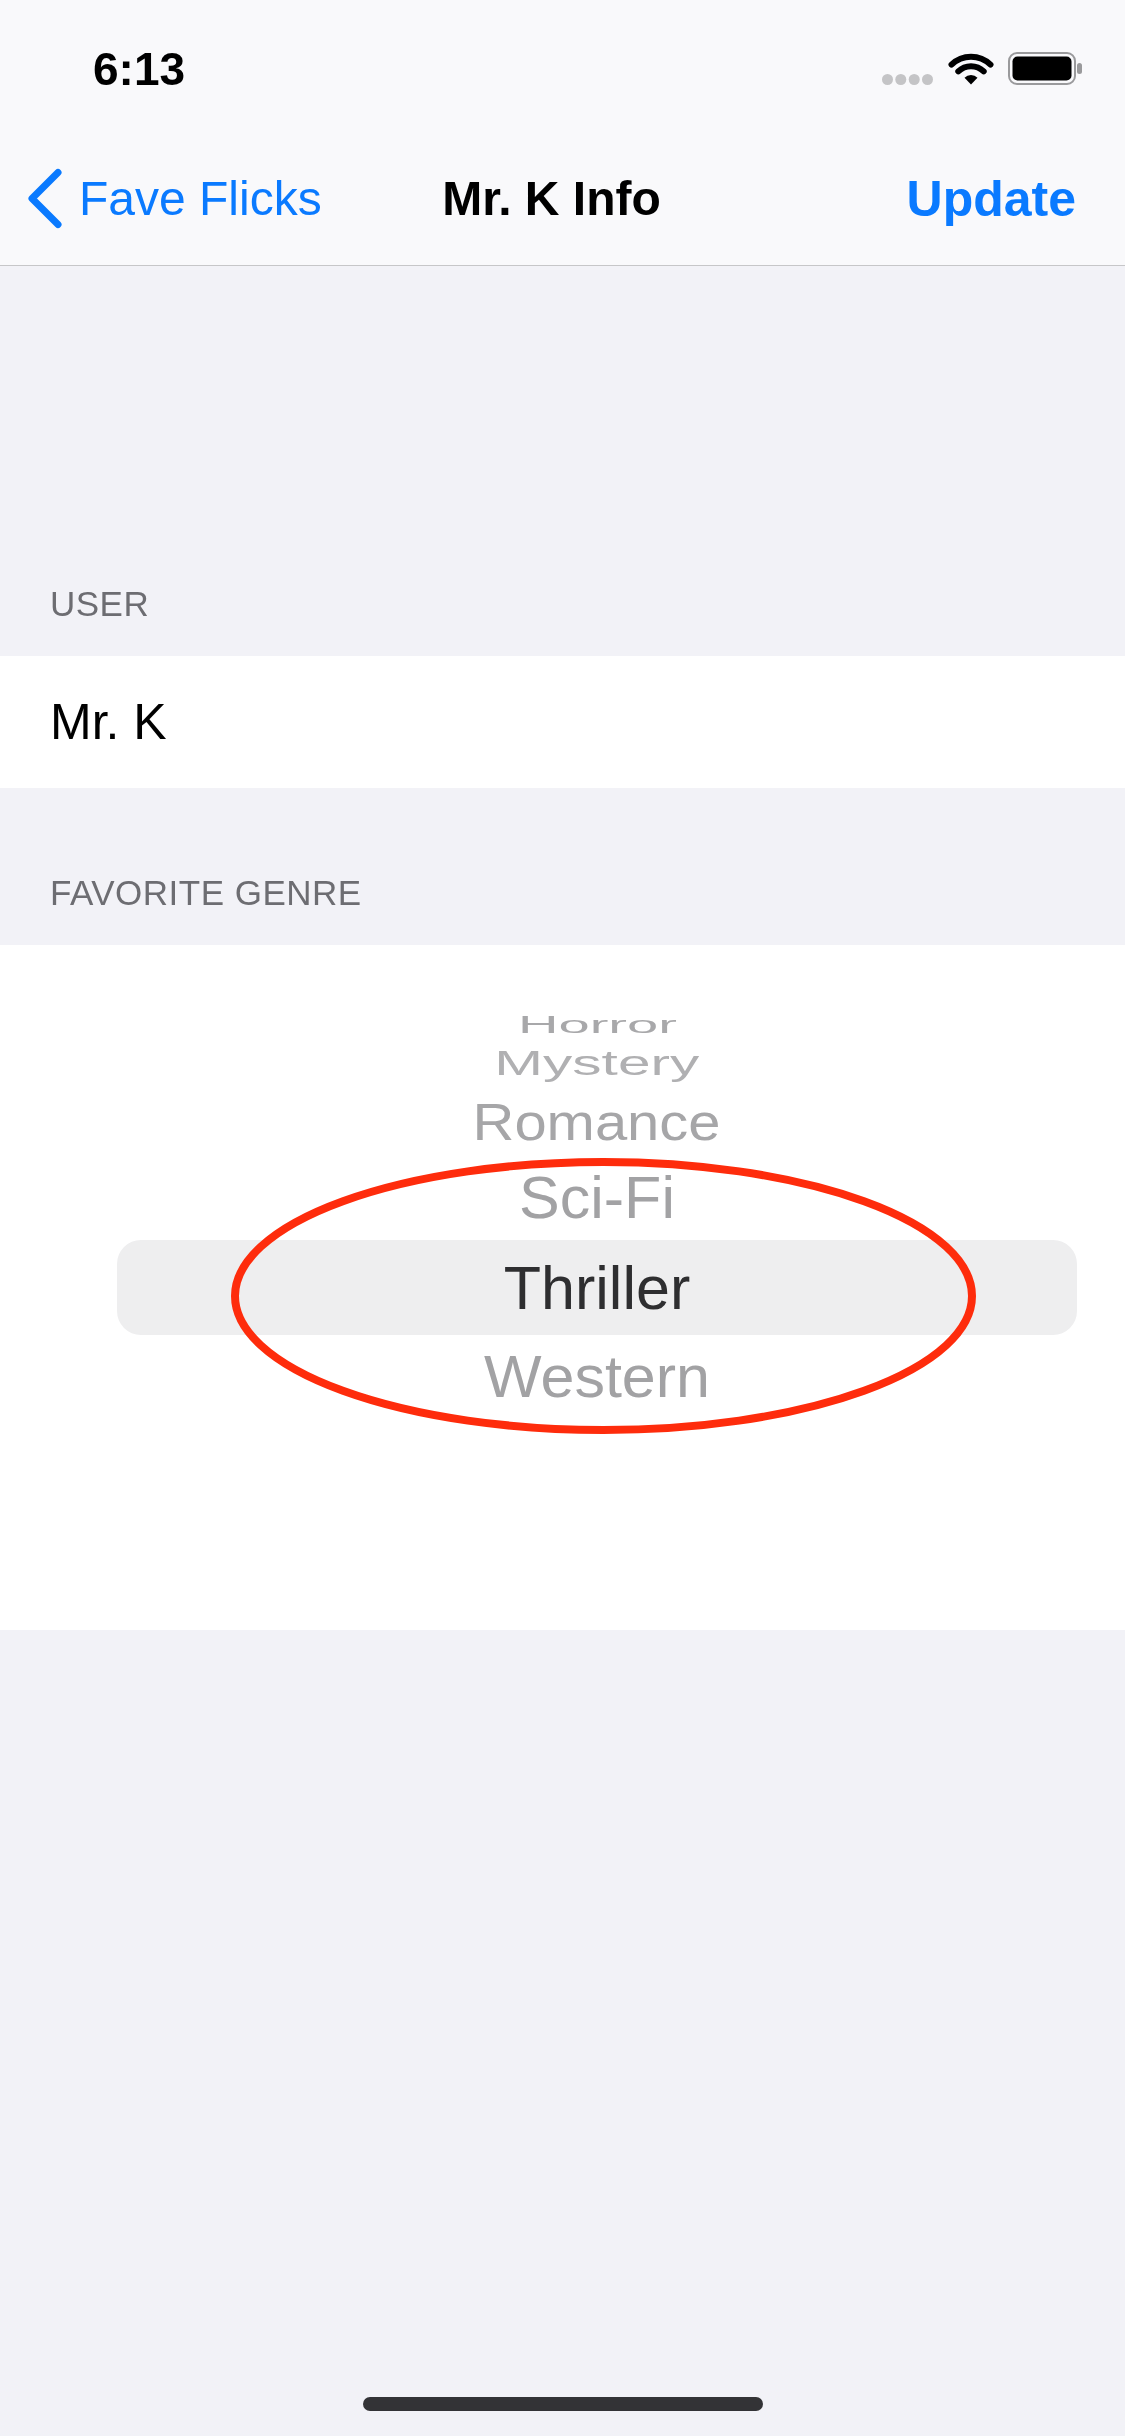 This screenshot has width=1125, height=2436. Describe the element at coordinates (597, 1287) in the screenshot. I see `picker-option: Thriller` at that location.